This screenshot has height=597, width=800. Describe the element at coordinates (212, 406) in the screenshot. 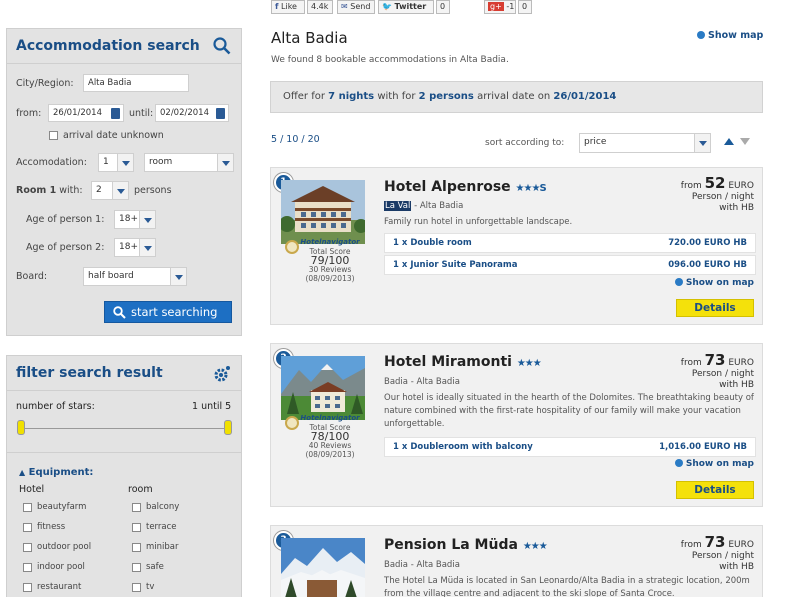

I see `stars-range: 1 until 5` at that location.